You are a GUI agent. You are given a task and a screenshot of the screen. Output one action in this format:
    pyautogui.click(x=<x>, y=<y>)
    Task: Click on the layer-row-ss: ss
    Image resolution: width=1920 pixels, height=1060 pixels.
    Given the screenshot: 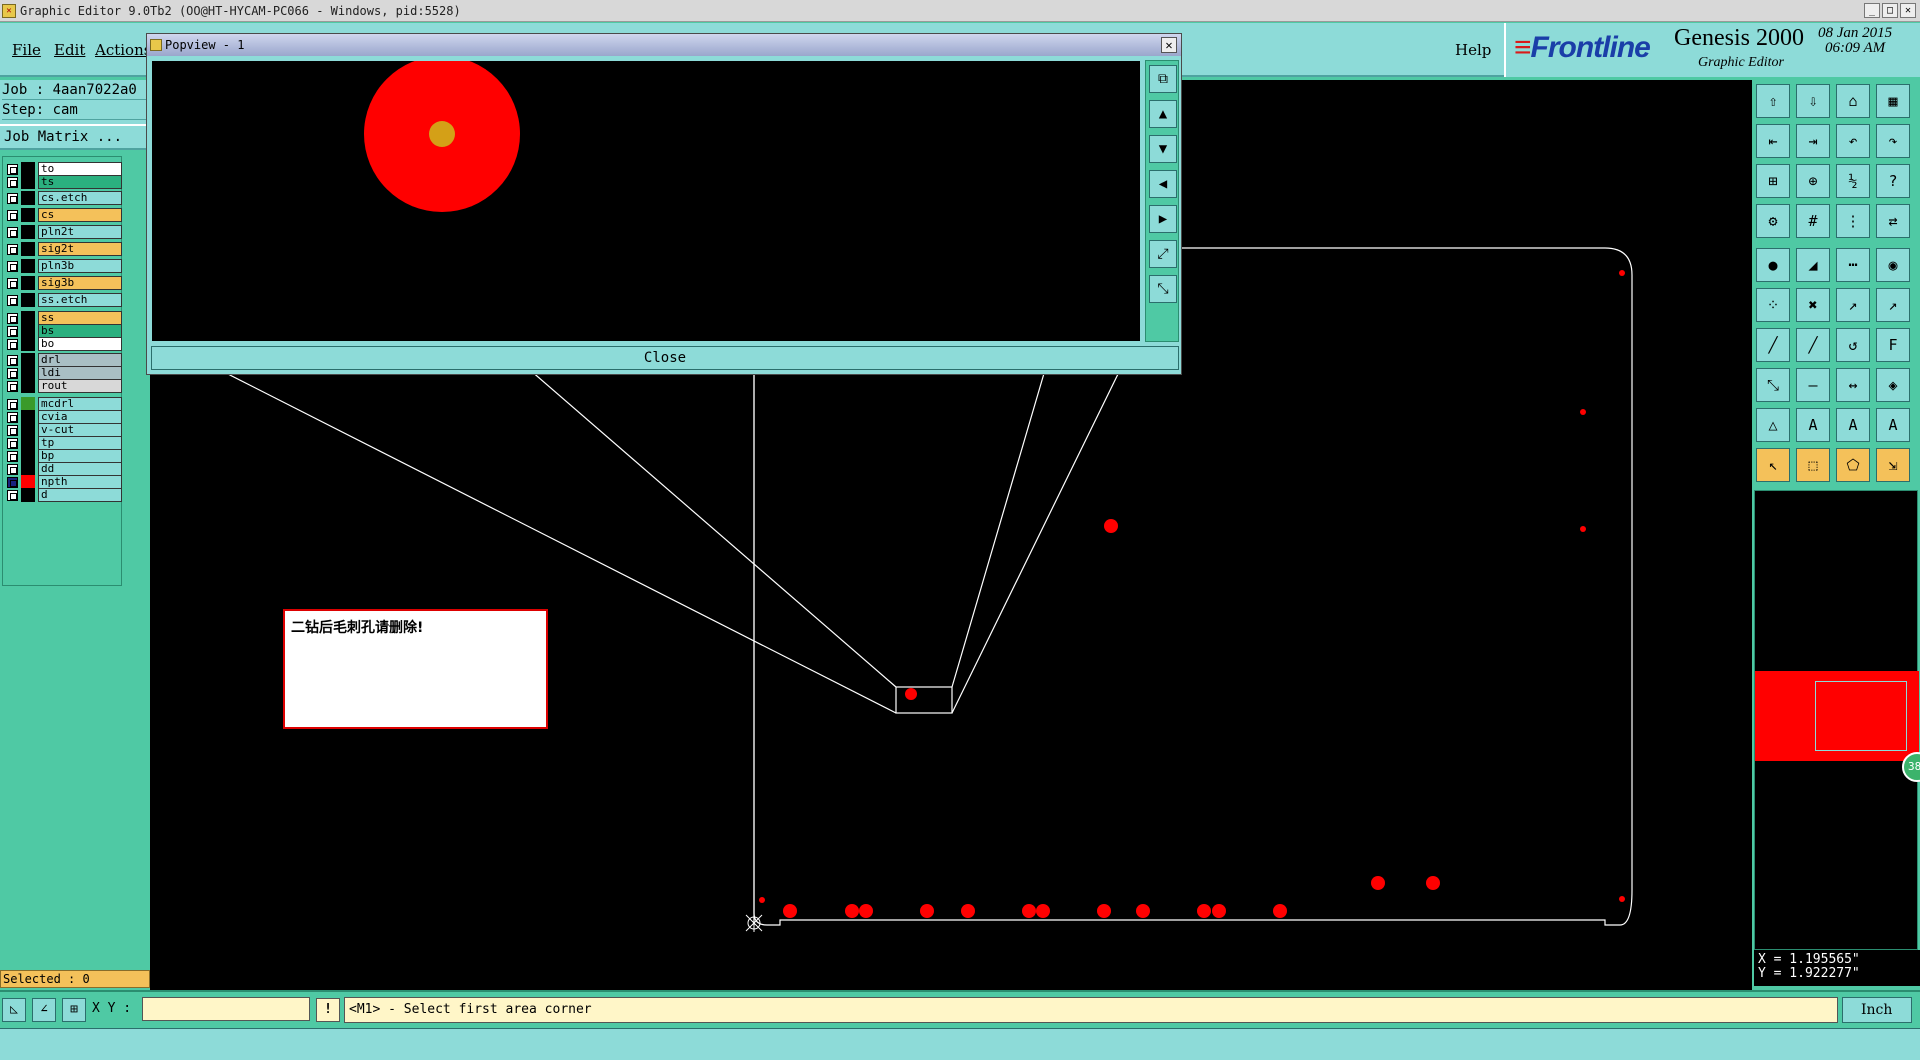 What is the action you would take?
    pyautogui.click(x=63, y=318)
    